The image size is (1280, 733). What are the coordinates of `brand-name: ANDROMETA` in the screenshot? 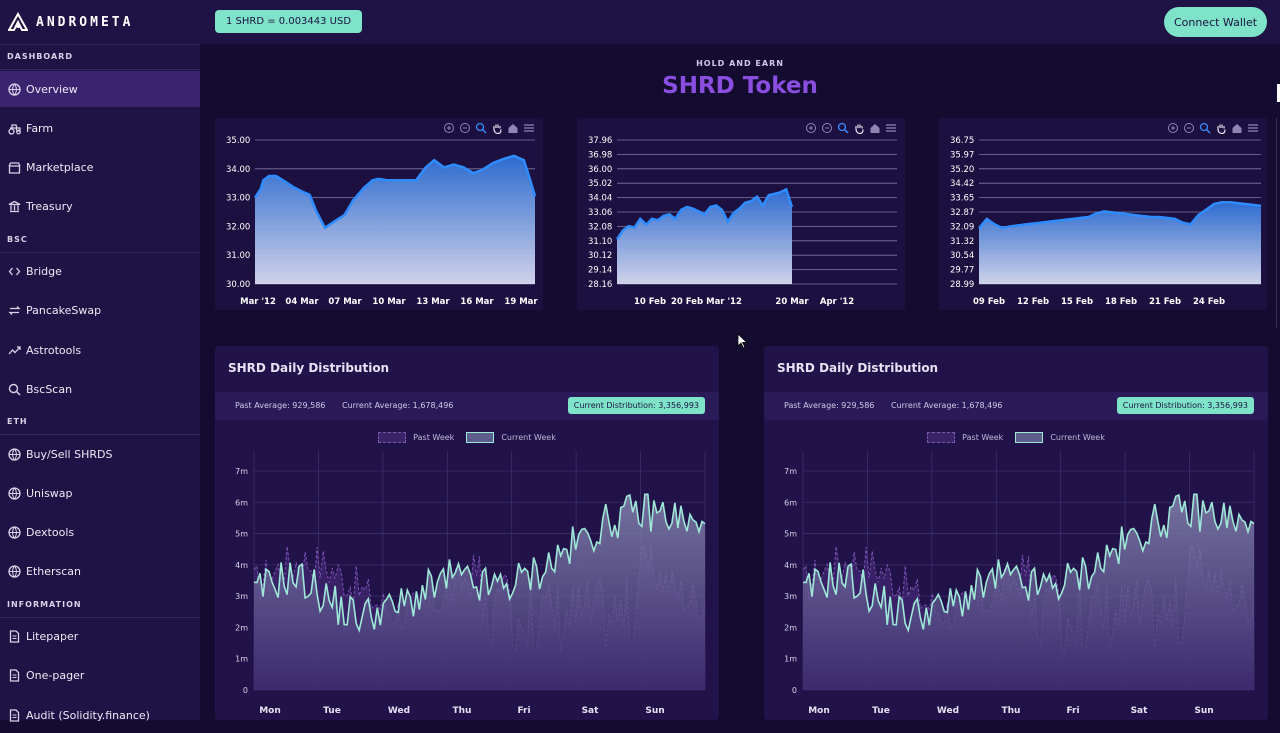 It's located at (85, 22).